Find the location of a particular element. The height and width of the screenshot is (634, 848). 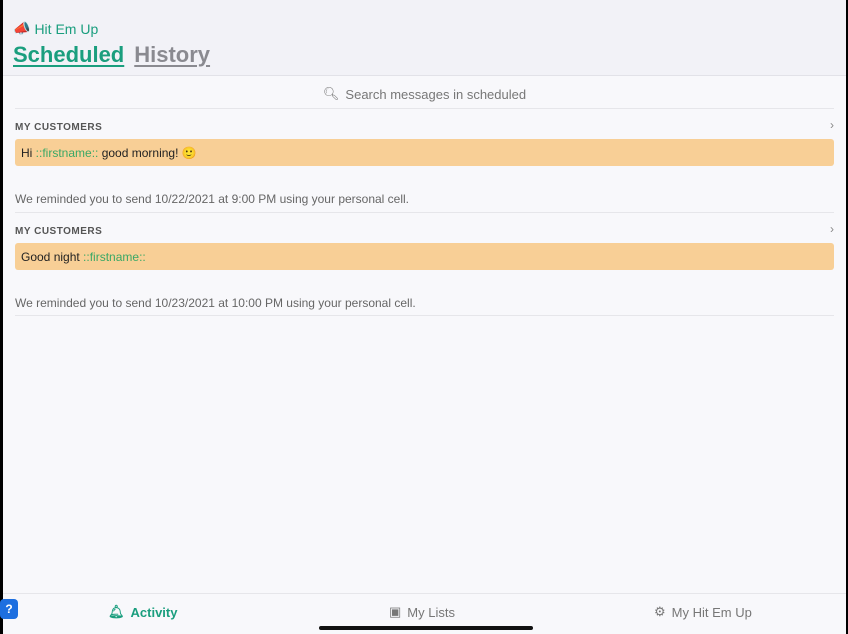

search-placeholder: Search messages in scheduled is located at coordinates (436, 94).